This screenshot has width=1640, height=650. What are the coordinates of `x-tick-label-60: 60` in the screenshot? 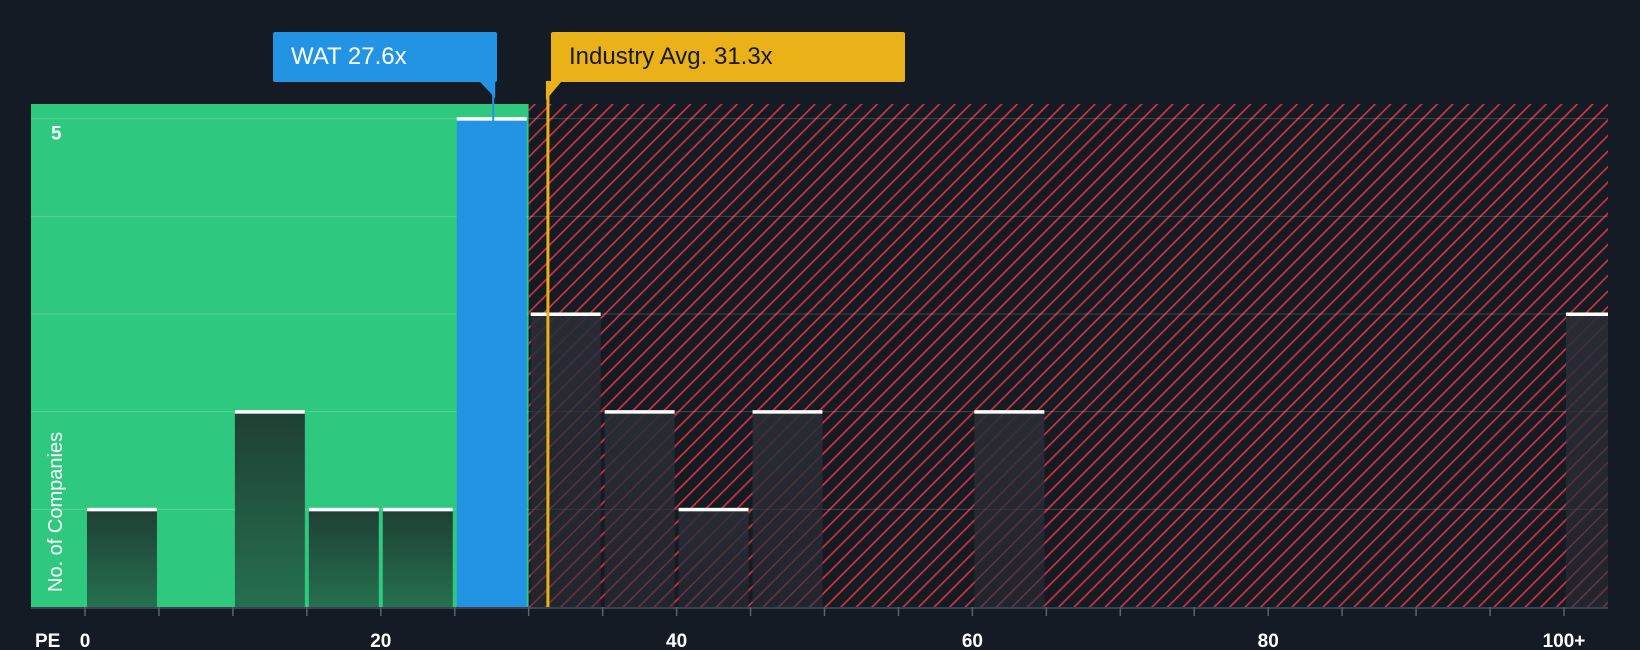 It's located at (972, 640).